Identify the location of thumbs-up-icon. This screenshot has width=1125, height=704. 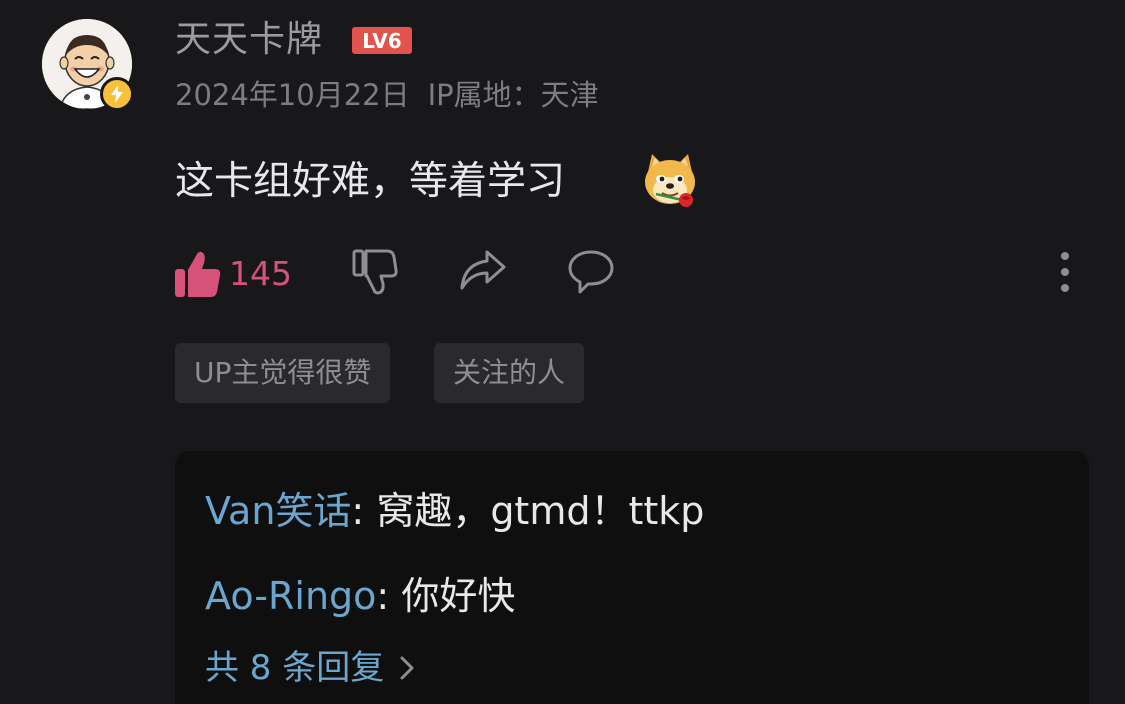
(198, 274).